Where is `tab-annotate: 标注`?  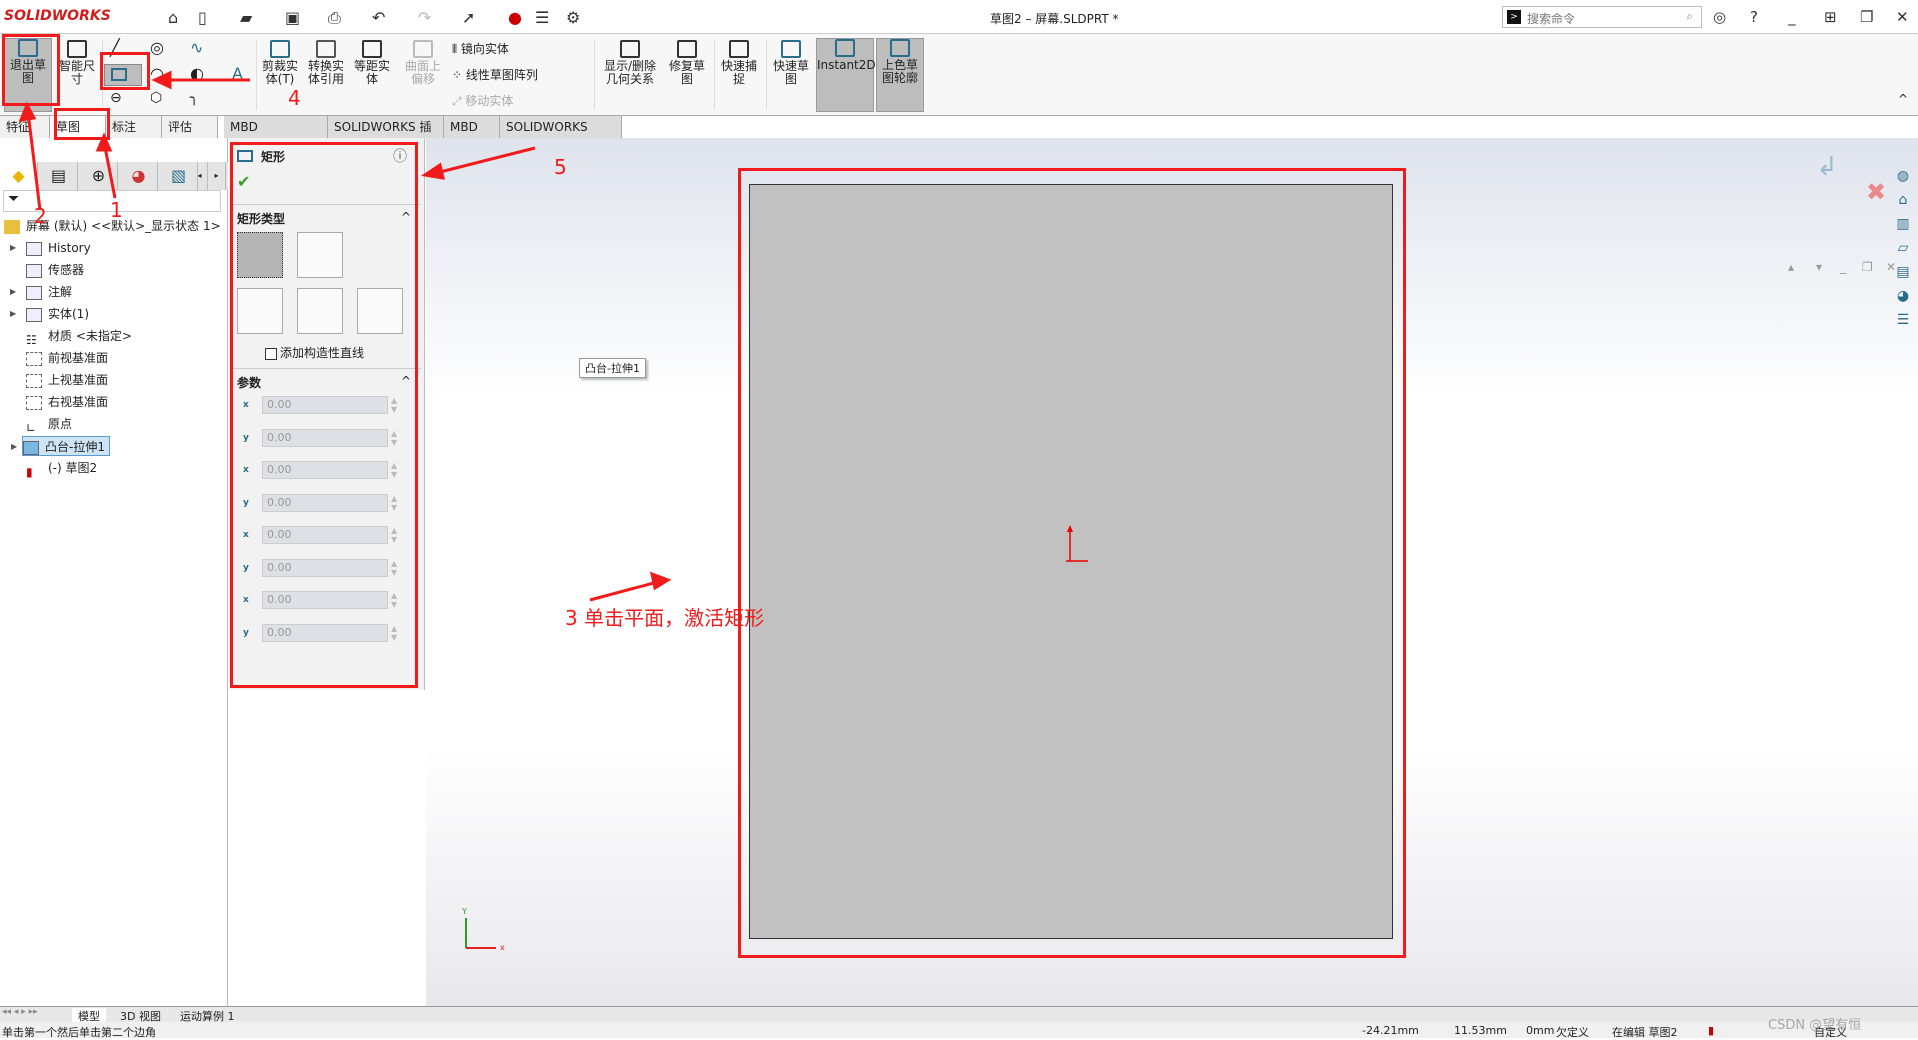
tab-annotate: 标注 is located at coordinates (134, 127).